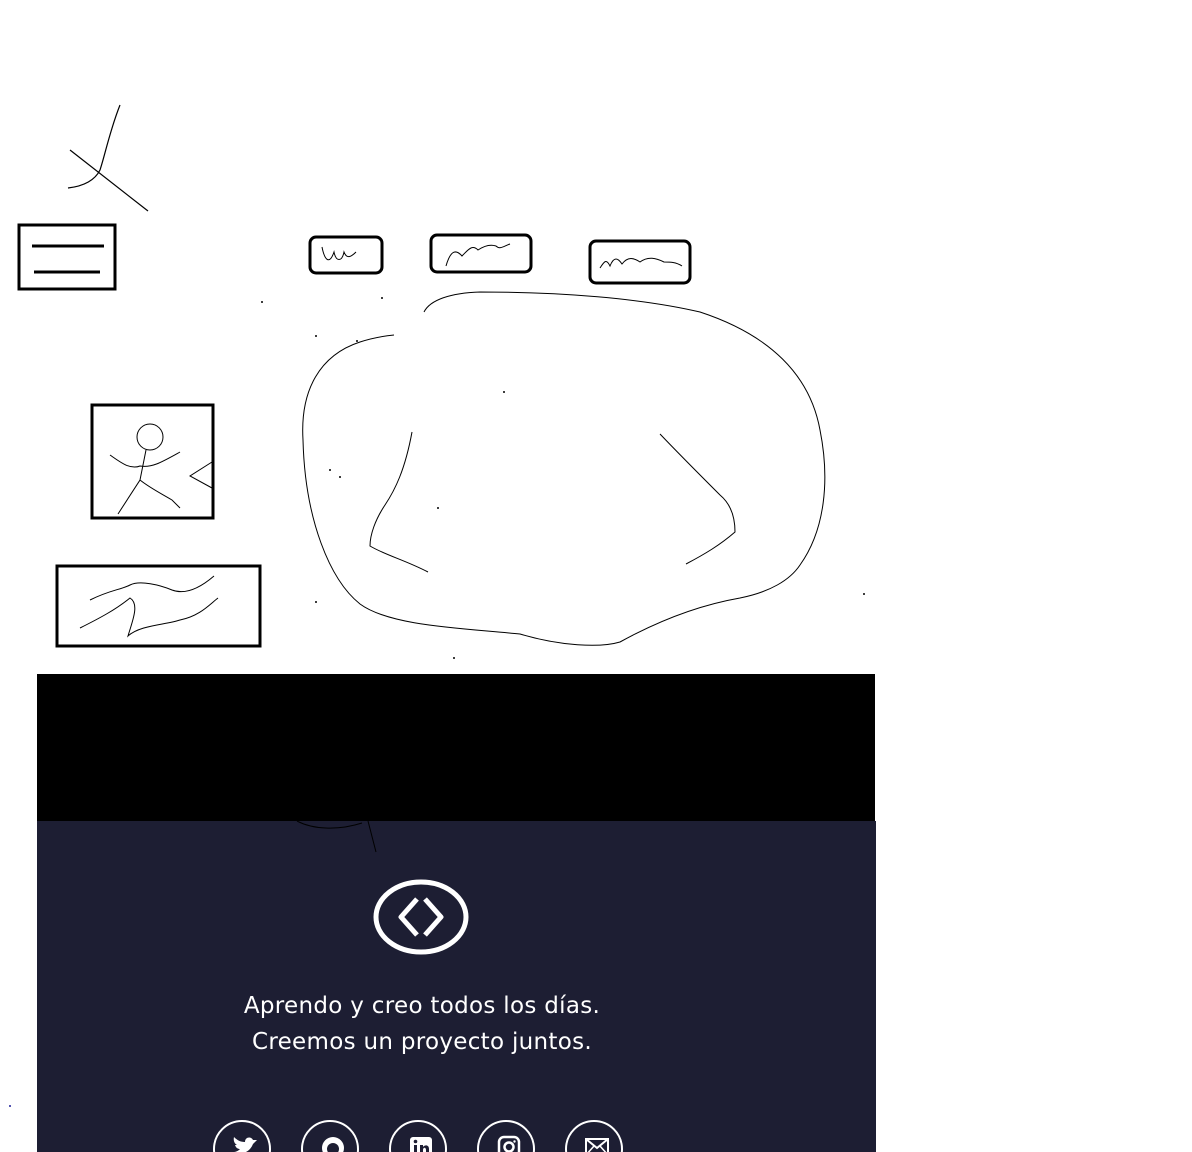 This screenshot has width=1192, height=1152. I want to click on instagram-link, so click(506, 1136).